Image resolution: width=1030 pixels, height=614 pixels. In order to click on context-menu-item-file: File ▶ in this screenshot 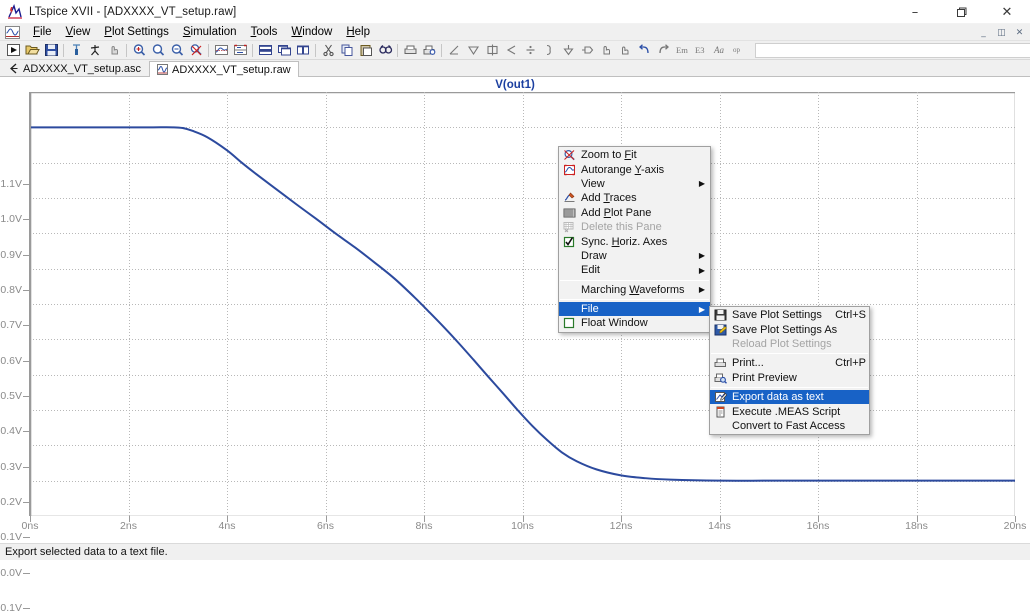, I will do `click(634, 309)`.